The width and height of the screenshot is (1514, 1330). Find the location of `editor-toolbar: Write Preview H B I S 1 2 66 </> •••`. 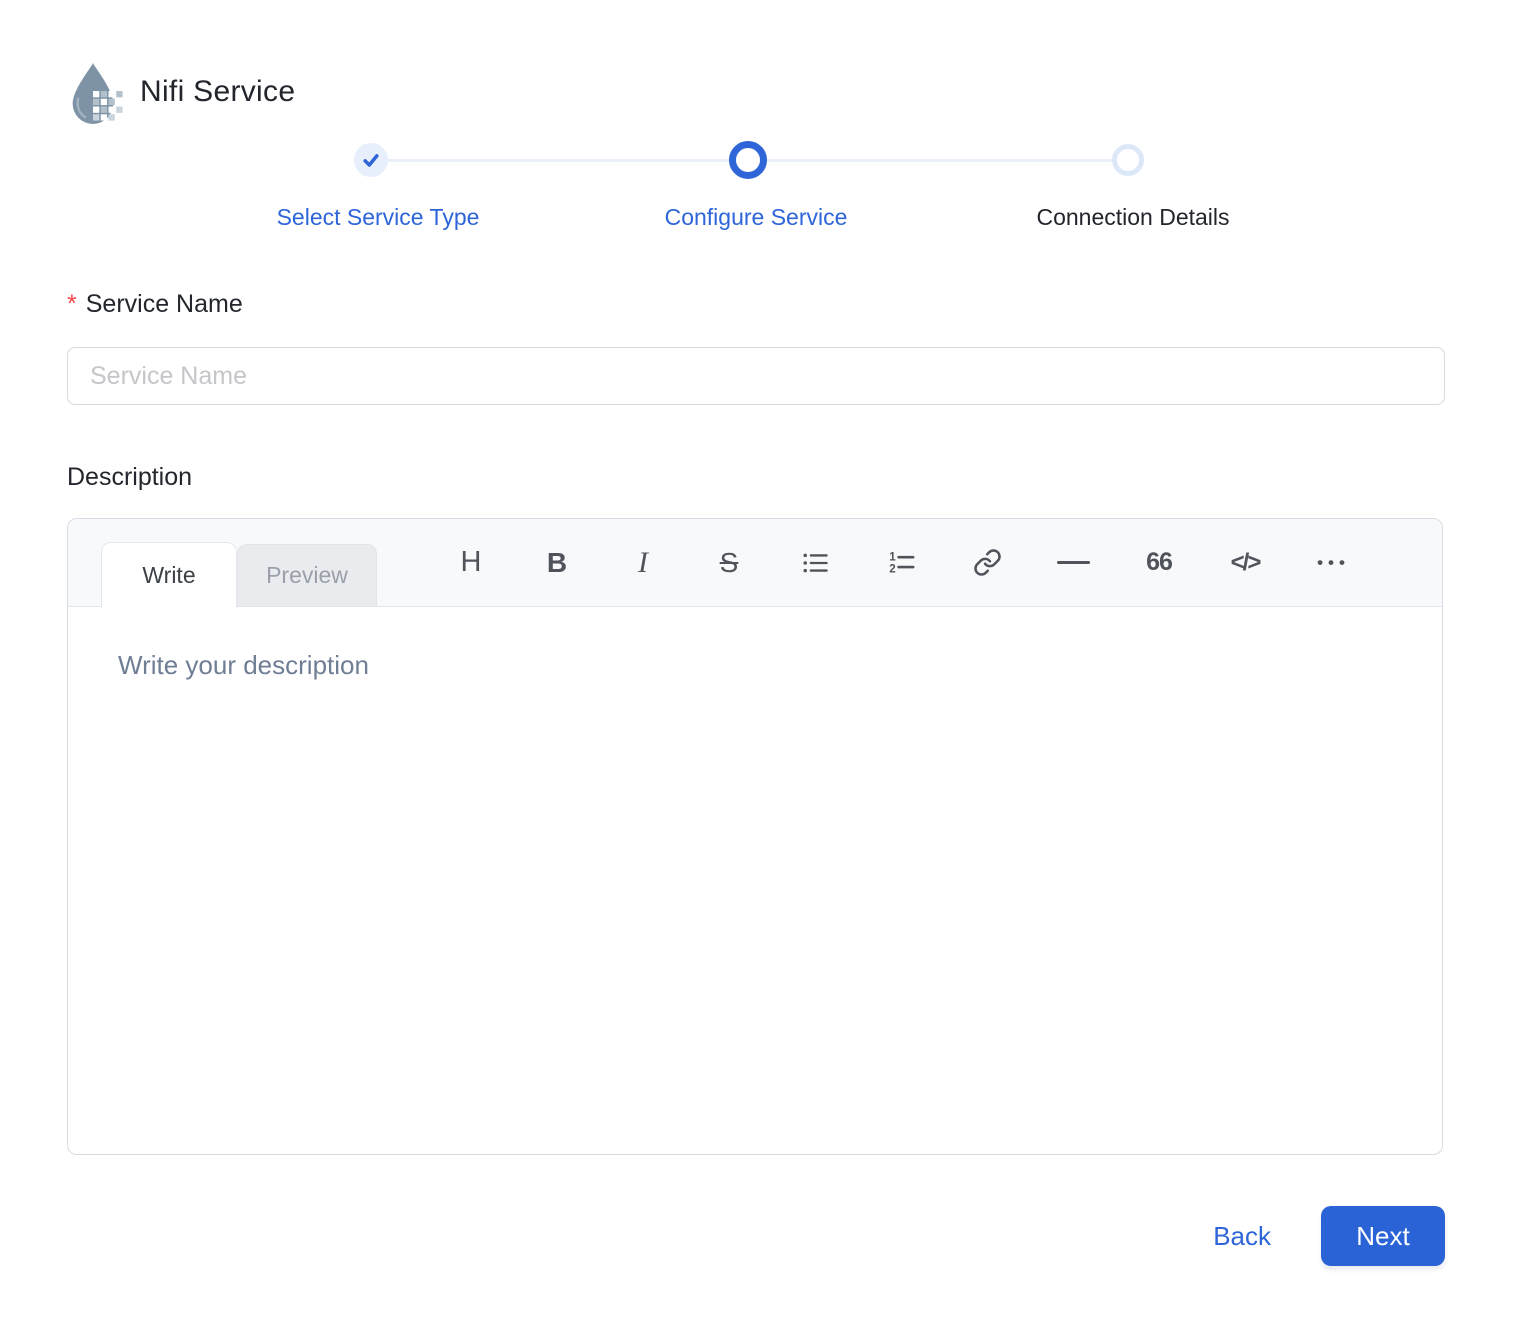

editor-toolbar: Write Preview H B I S 1 2 66 </> ••• is located at coordinates (755, 563).